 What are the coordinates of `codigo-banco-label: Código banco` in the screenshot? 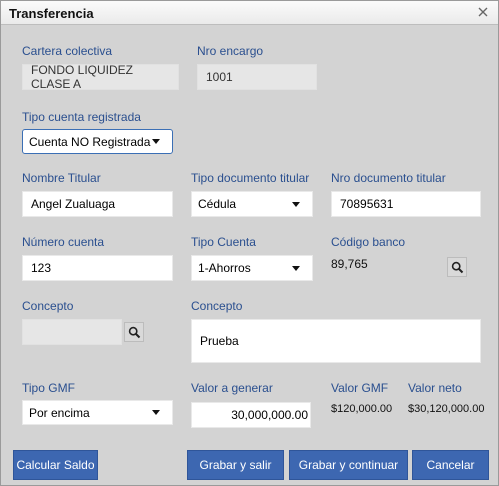 It's located at (368, 242).